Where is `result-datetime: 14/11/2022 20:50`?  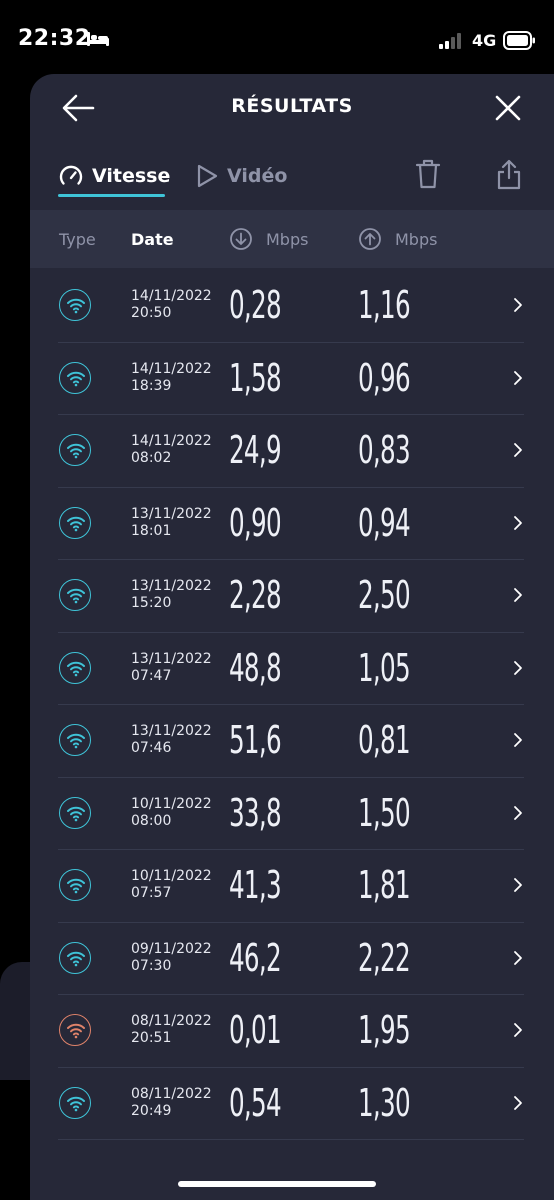
result-datetime: 14/11/2022 20:50 is located at coordinates (171, 305).